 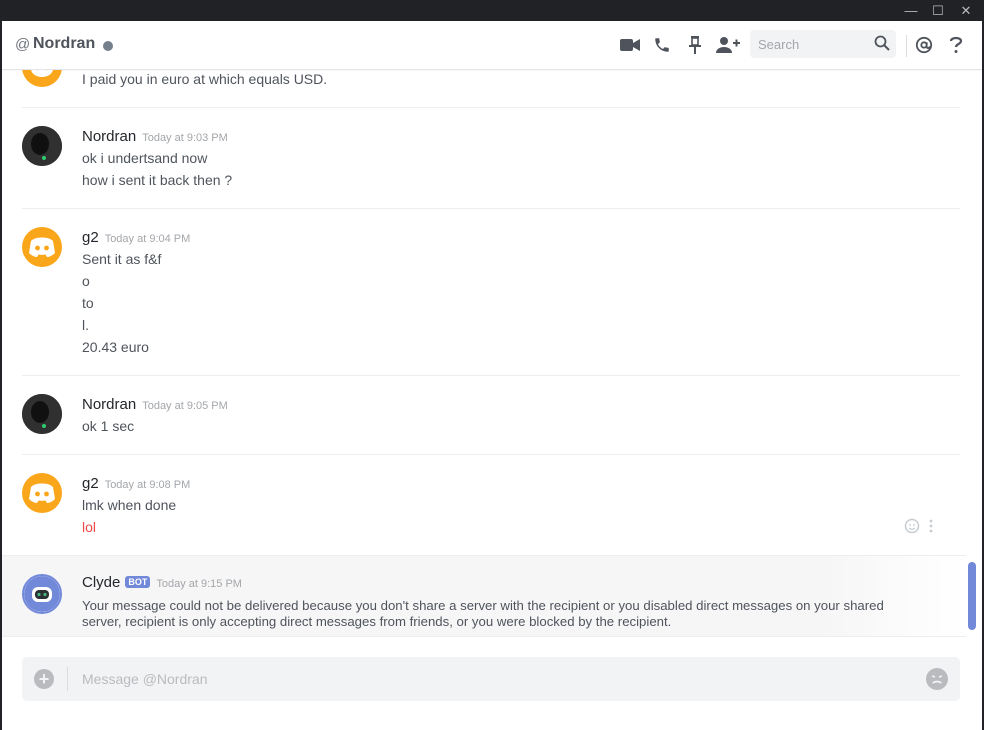 What do you see at coordinates (972, 355) in the screenshot?
I see `message-scrollbar` at bounding box center [972, 355].